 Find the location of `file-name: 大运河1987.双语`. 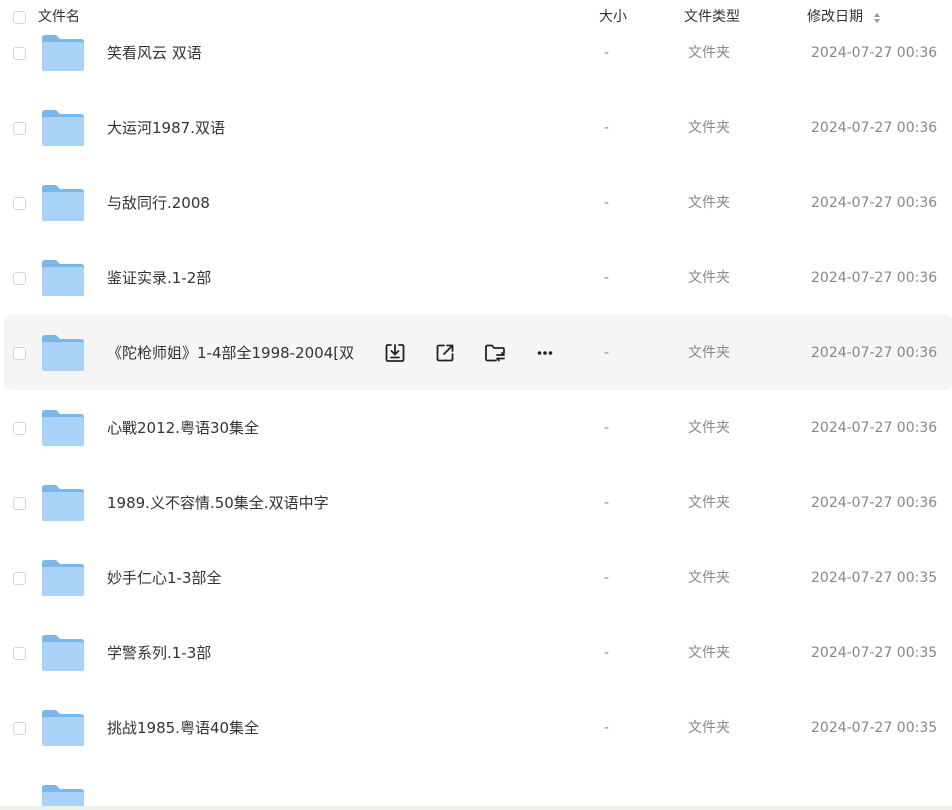

file-name: 大运河1987.双语 is located at coordinates (166, 128).